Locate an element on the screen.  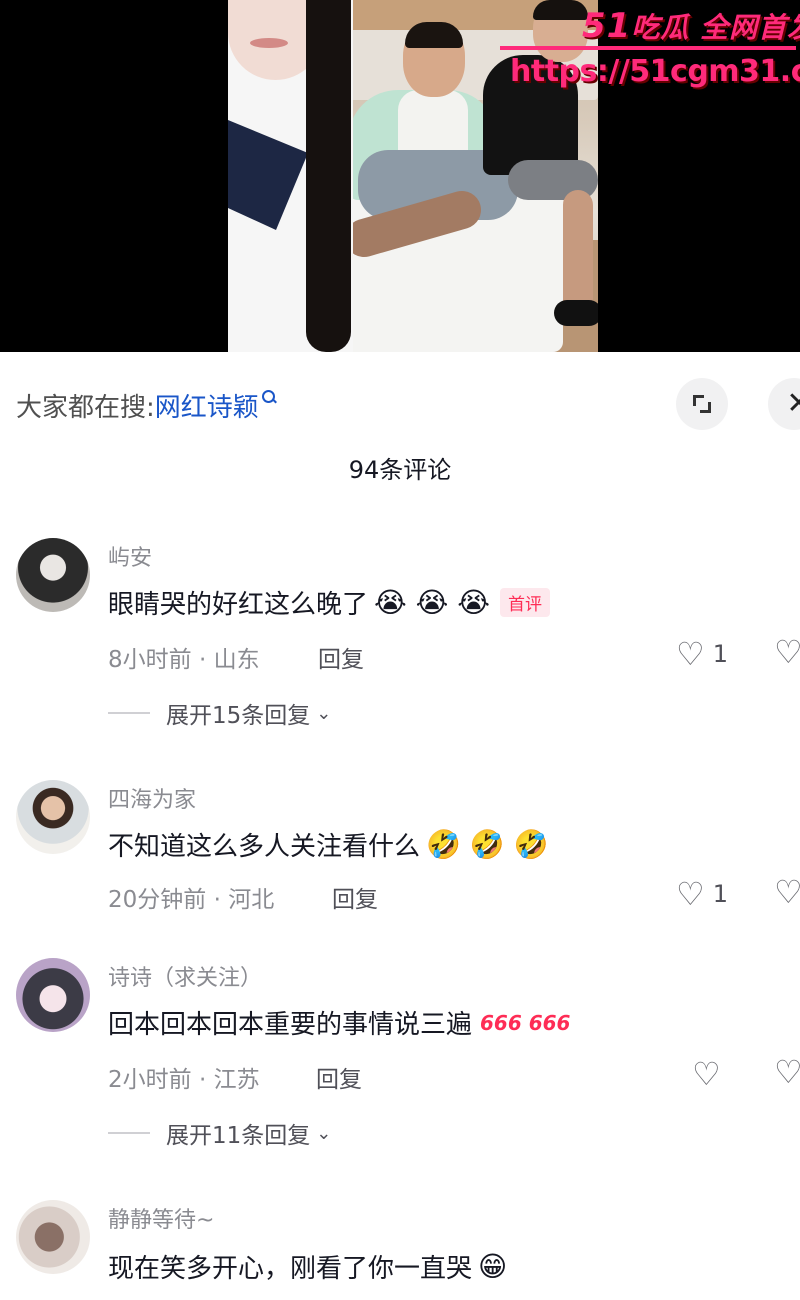
comment-username: 四海为家 is located at coordinates (152, 798).